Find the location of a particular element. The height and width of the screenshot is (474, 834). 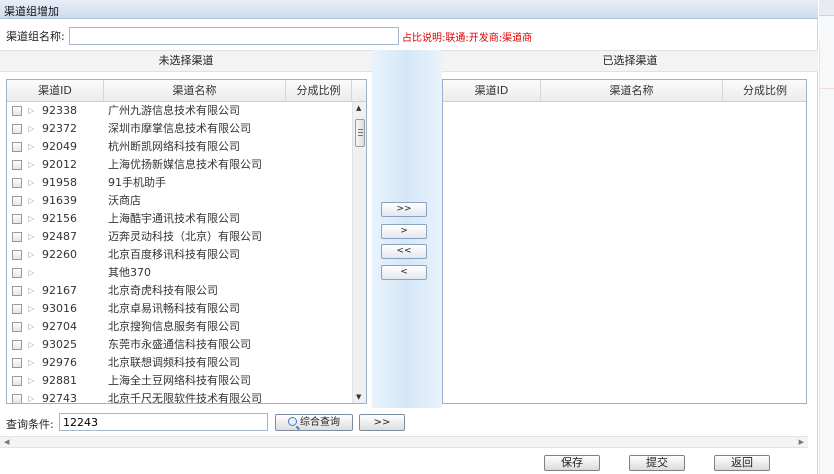

channel-row: ▷ 92976 北京联想调频科技有限公司 is located at coordinates (179, 363).